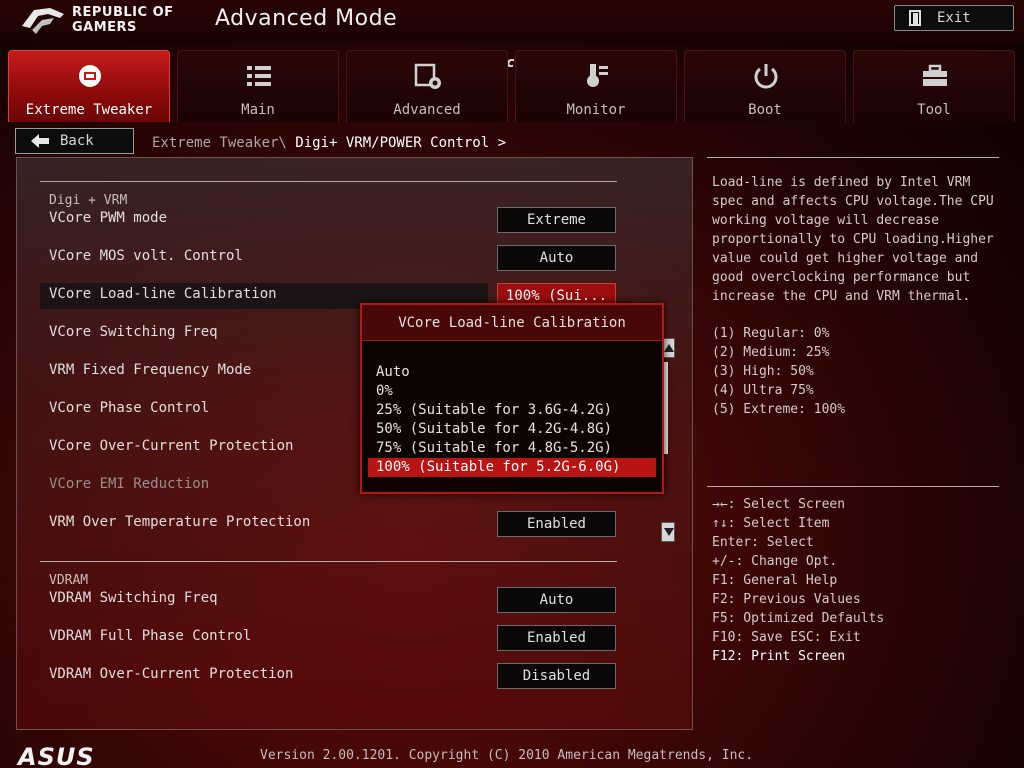 This screenshot has height=768, width=1024. What do you see at coordinates (934, 110) in the screenshot?
I see `tab-label: Tool` at bounding box center [934, 110].